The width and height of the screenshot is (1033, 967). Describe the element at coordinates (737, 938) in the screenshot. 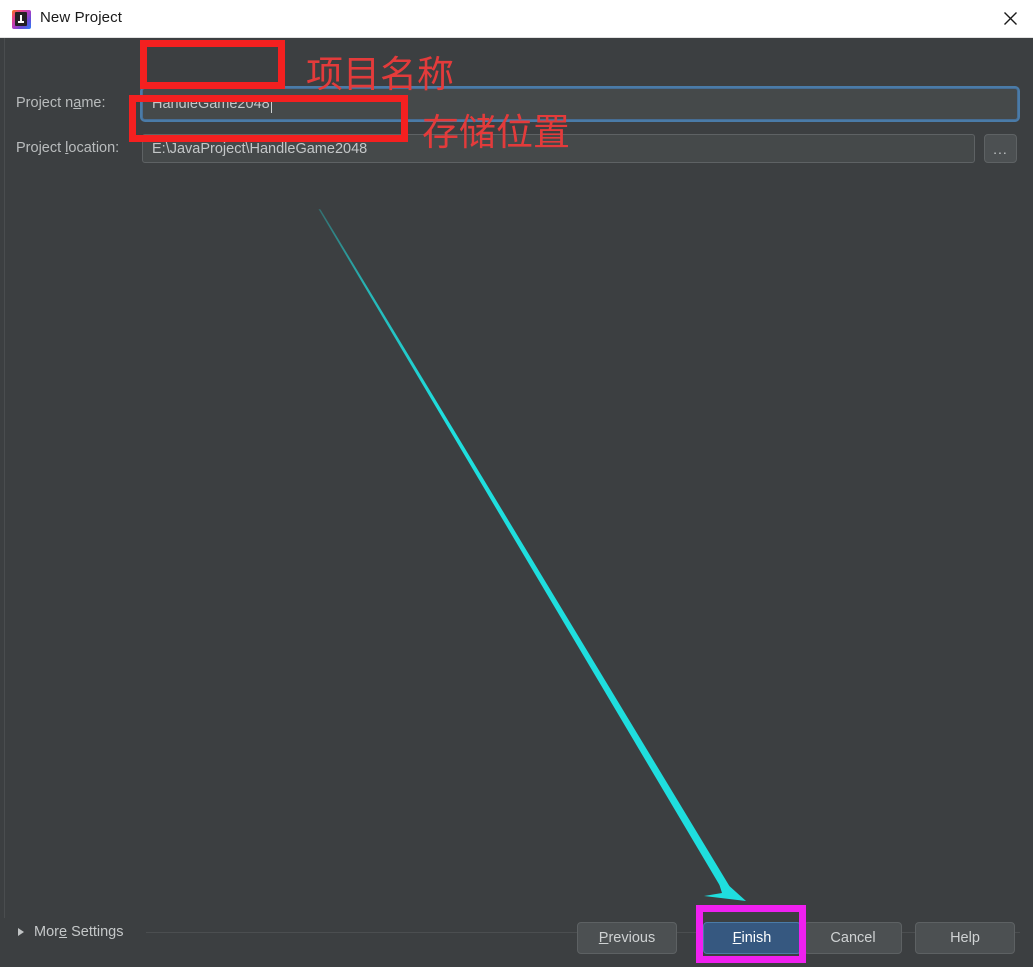

I see `finish-button-mnemonic: F` at that location.